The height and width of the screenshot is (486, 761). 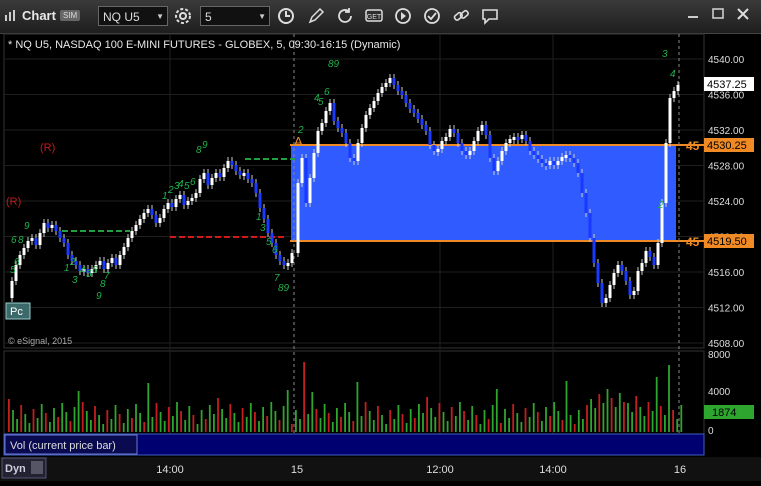 What do you see at coordinates (297, 470) in the screenshot?
I see `time-tick: 15` at bounding box center [297, 470].